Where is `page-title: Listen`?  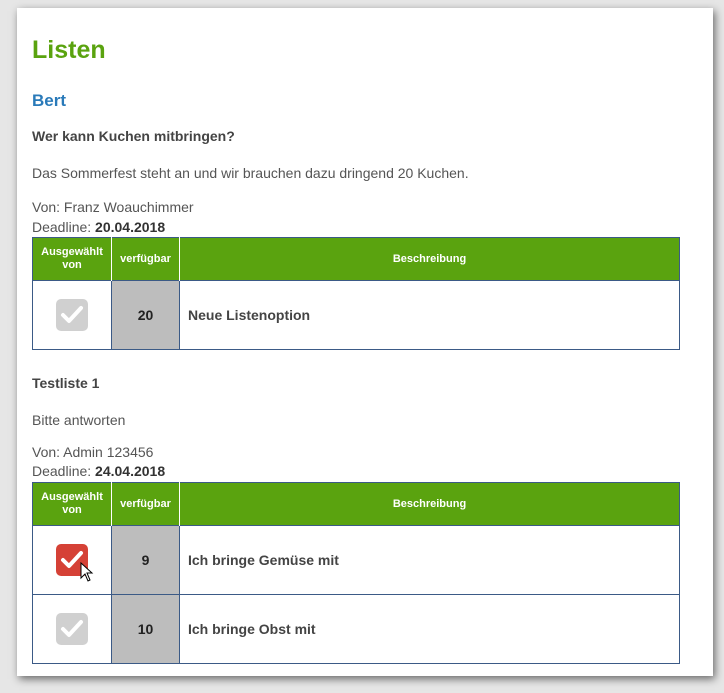 page-title: Listen is located at coordinates (69, 50).